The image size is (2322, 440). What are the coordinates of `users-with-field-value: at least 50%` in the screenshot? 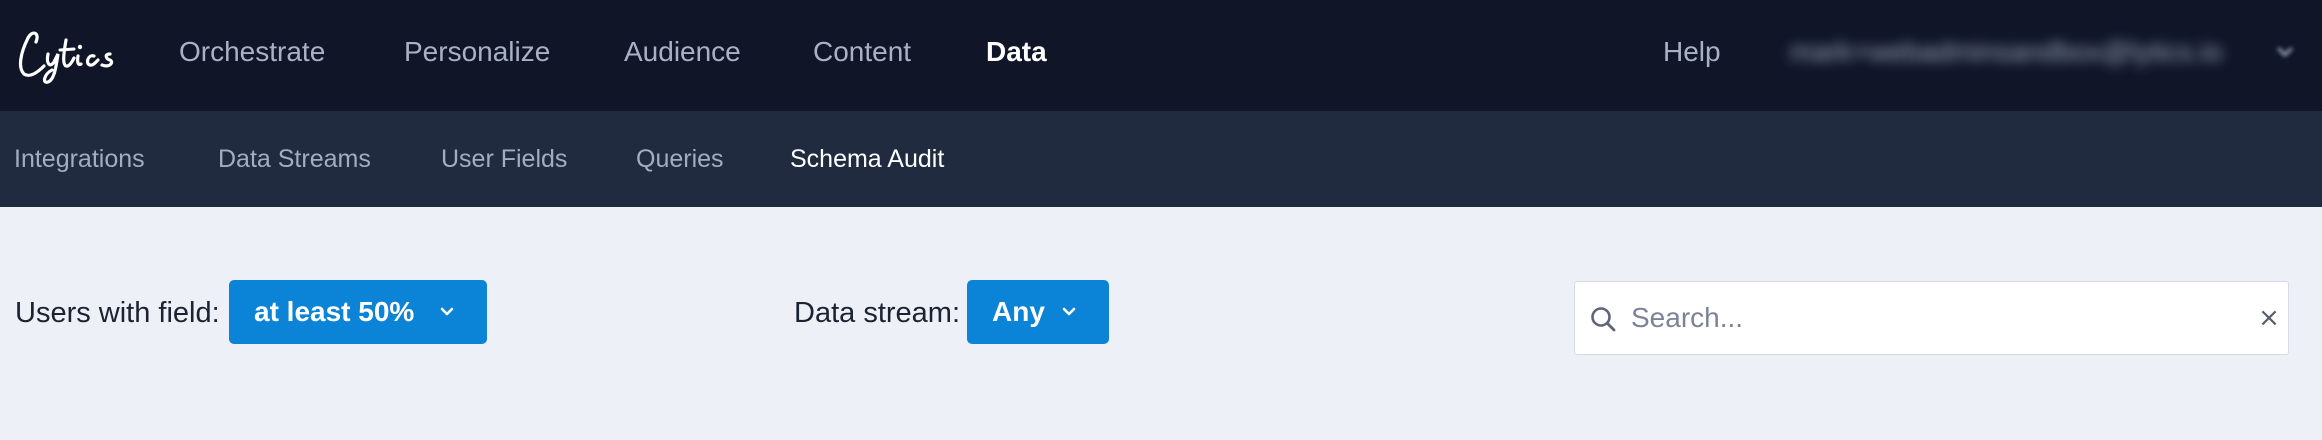 It's located at (334, 311).